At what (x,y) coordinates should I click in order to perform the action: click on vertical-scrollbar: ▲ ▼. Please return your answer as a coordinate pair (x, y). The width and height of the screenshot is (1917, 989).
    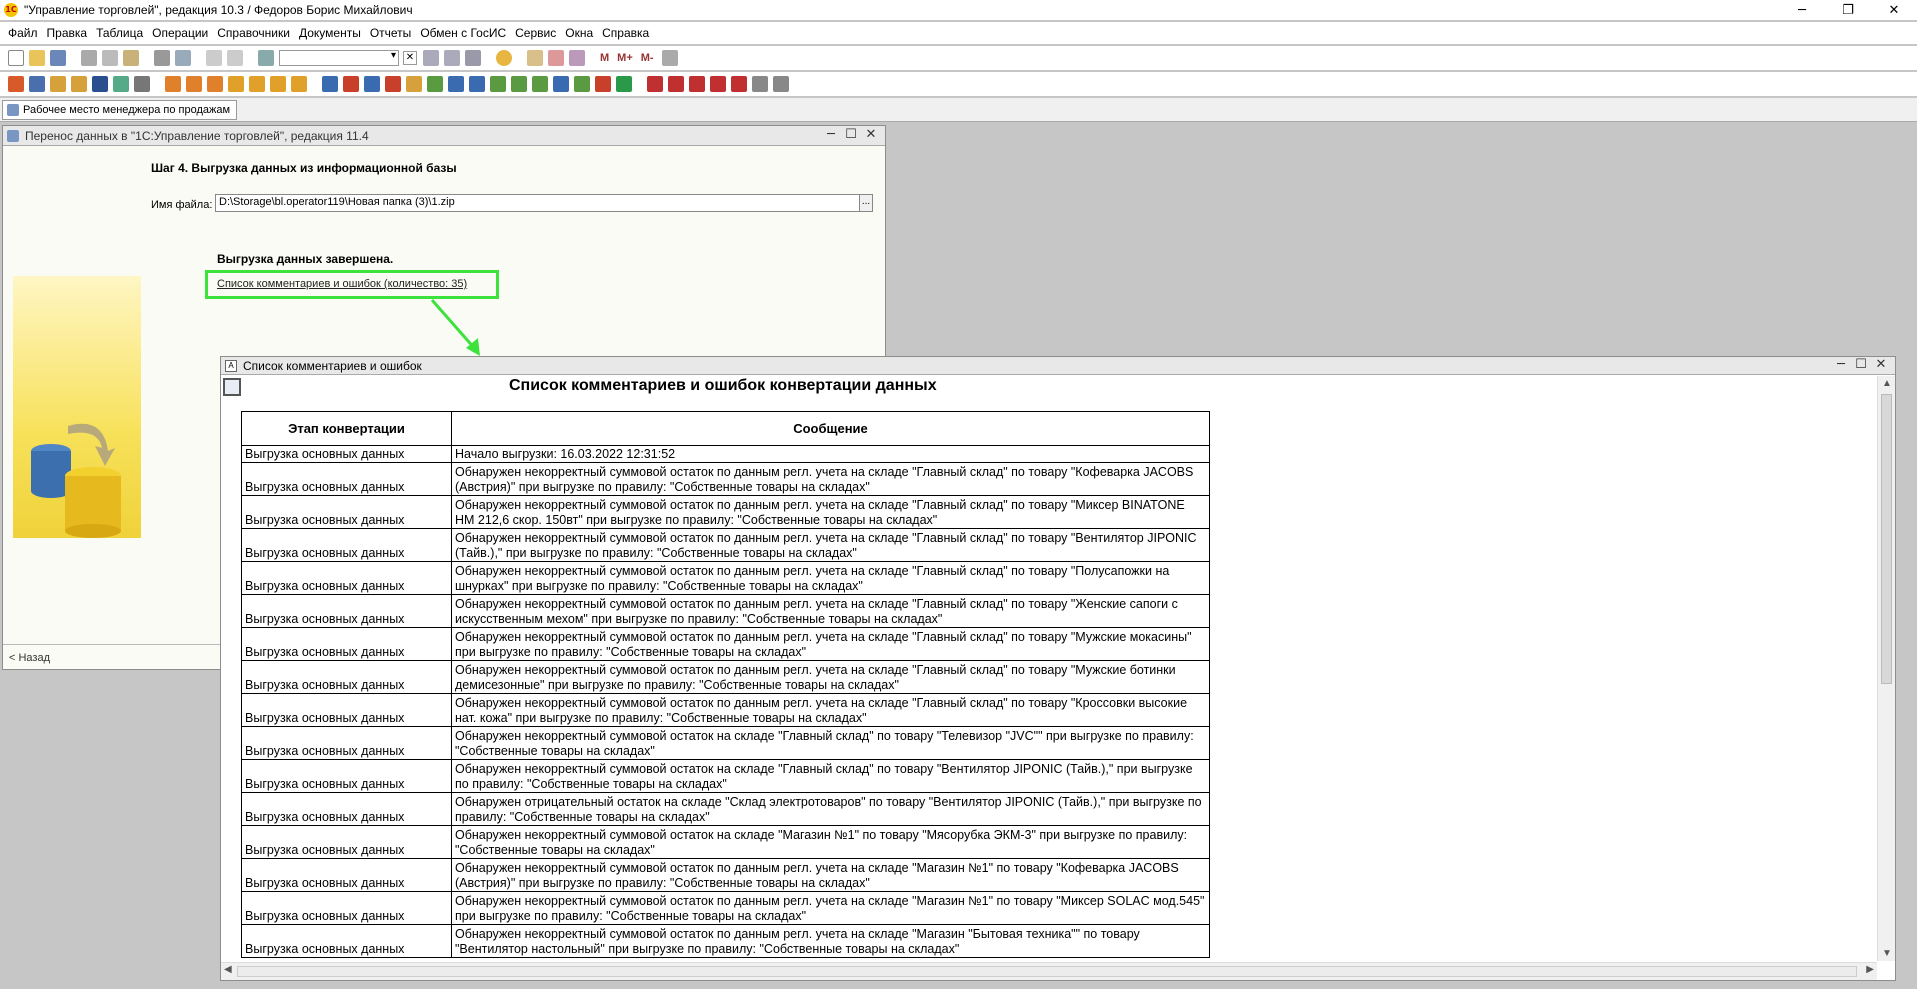
    Looking at the image, I should click on (1886, 668).